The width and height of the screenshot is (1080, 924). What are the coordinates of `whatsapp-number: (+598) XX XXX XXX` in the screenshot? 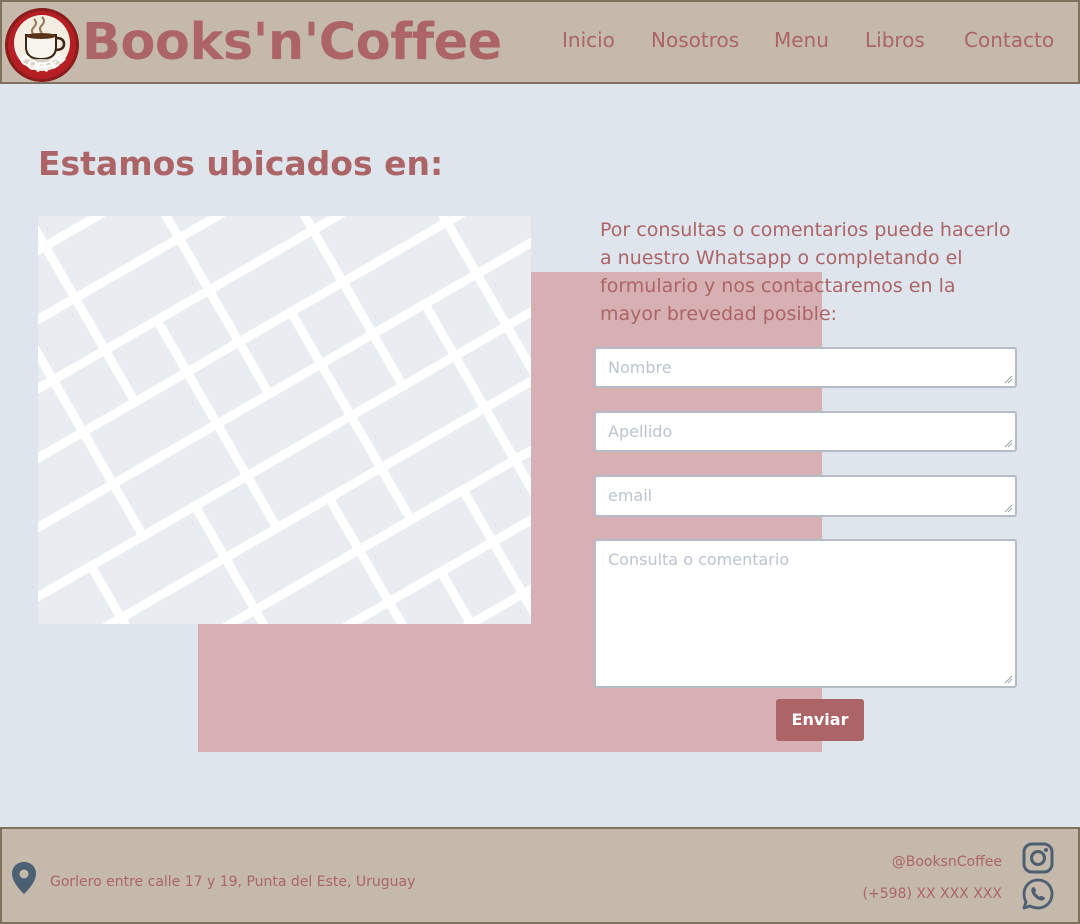 It's located at (932, 894).